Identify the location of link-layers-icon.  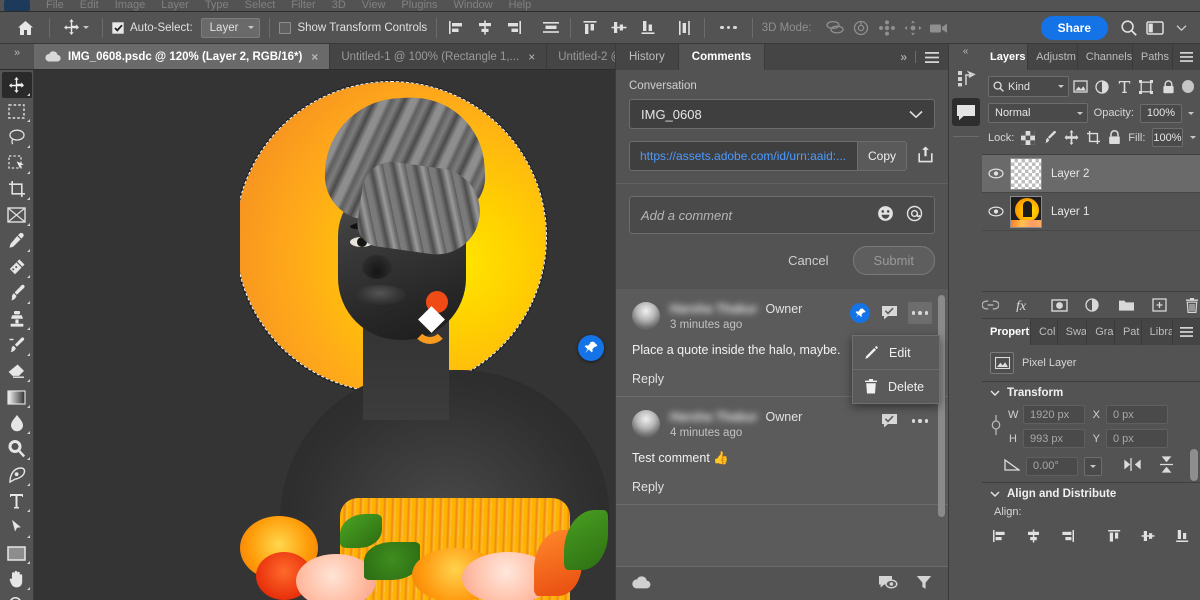
(990, 305).